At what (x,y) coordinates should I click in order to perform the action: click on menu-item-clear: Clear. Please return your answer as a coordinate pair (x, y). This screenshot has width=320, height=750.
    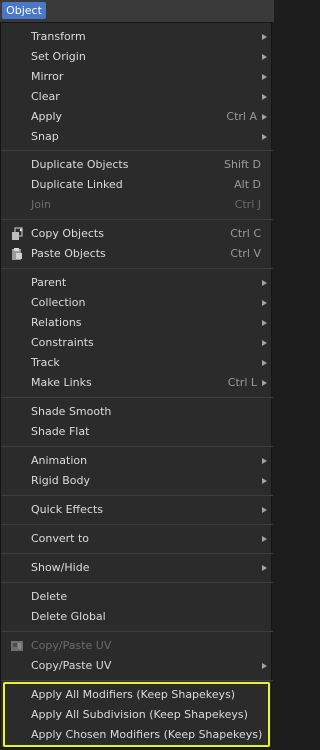
    Looking at the image, I should click on (137, 97).